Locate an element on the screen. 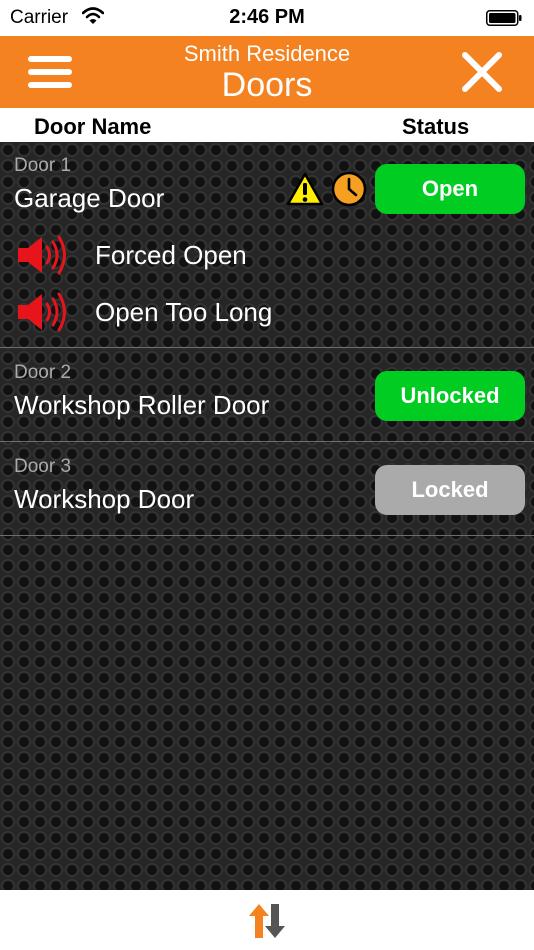 The height and width of the screenshot is (950, 534). status-button-locked: Locked is located at coordinates (450, 490).